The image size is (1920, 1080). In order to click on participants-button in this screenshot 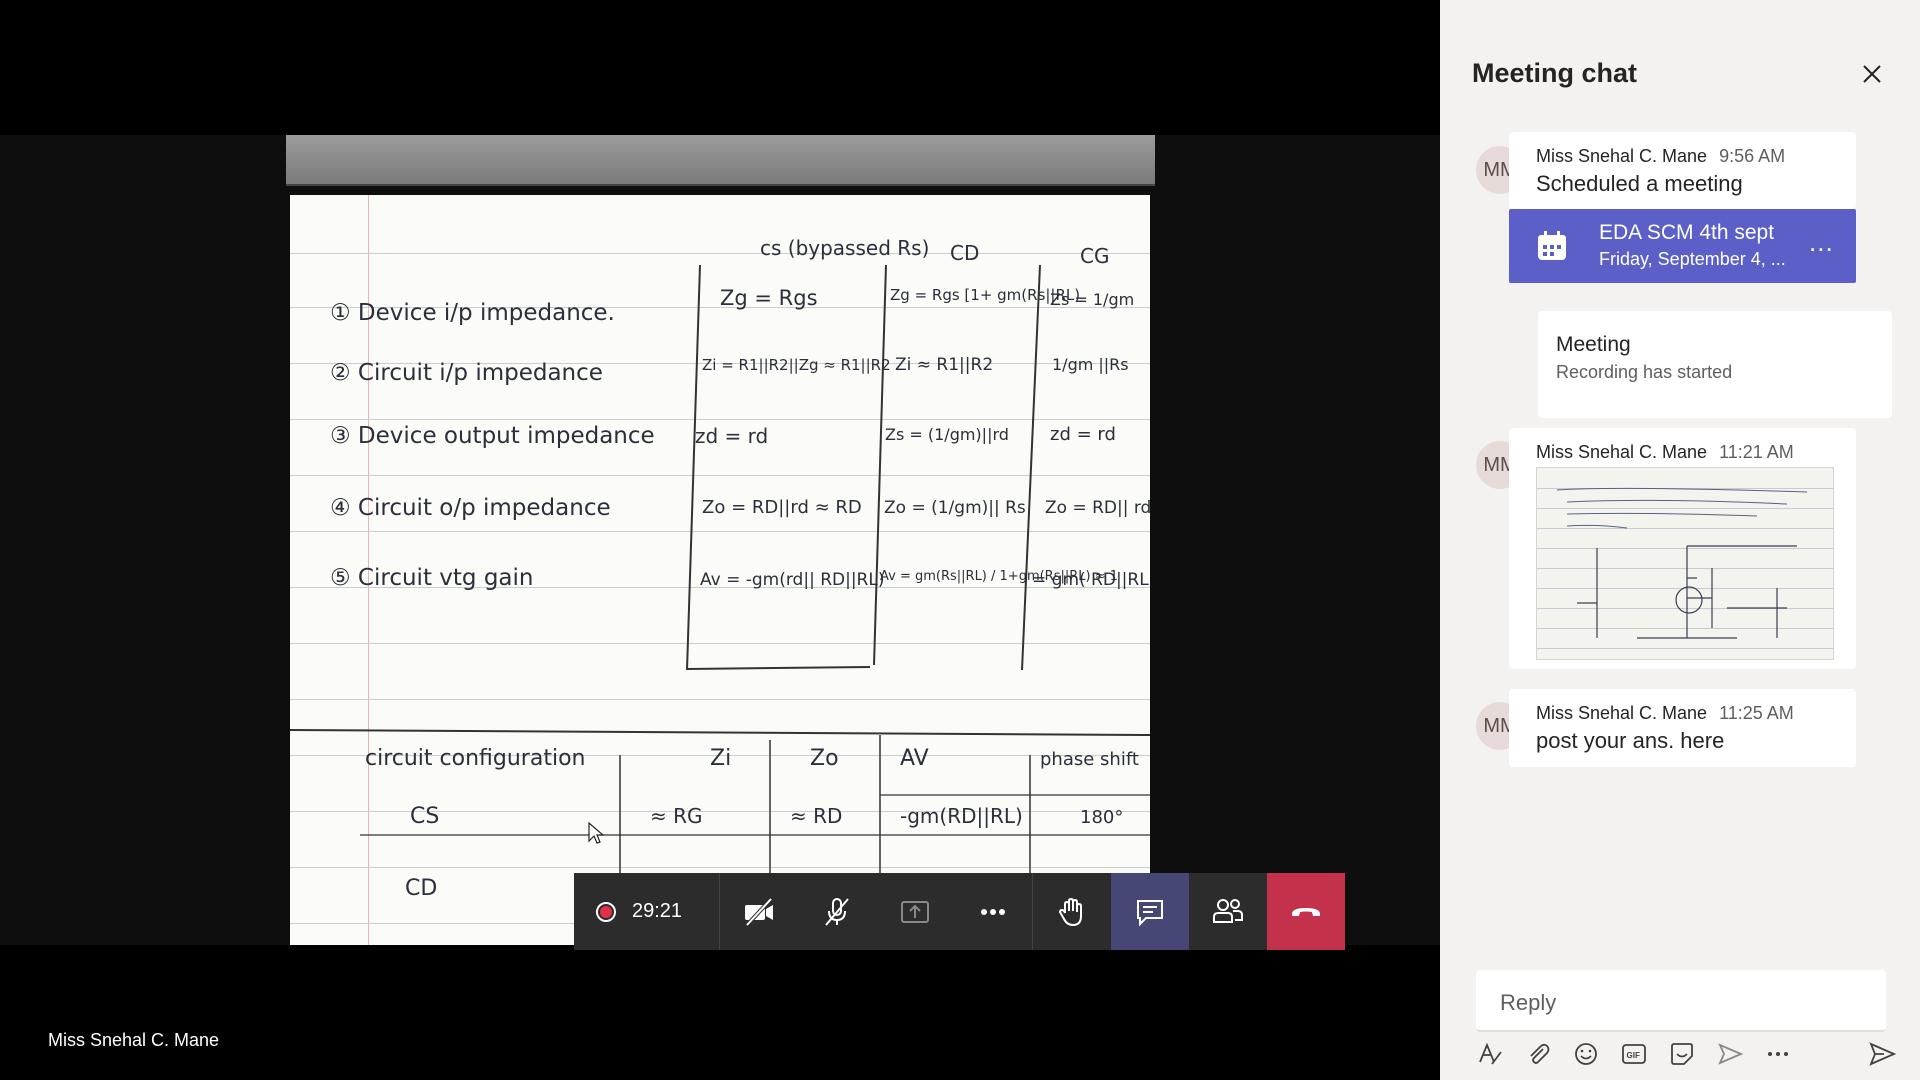, I will do `click(1228, 911)`.